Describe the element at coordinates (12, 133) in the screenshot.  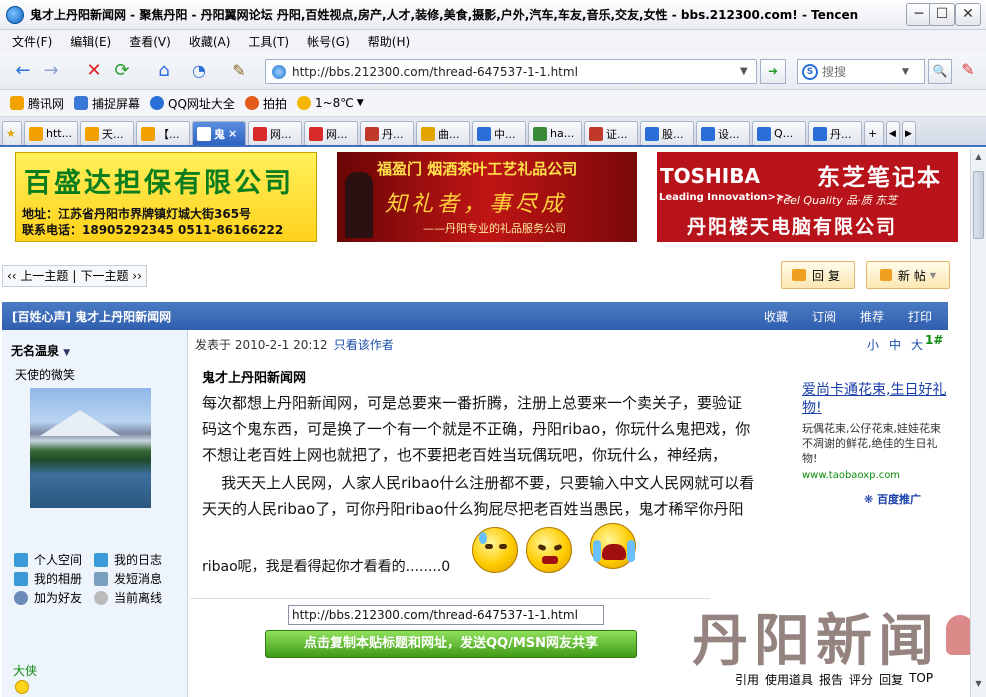
I see `star-favorites-tab: ★` at that location.